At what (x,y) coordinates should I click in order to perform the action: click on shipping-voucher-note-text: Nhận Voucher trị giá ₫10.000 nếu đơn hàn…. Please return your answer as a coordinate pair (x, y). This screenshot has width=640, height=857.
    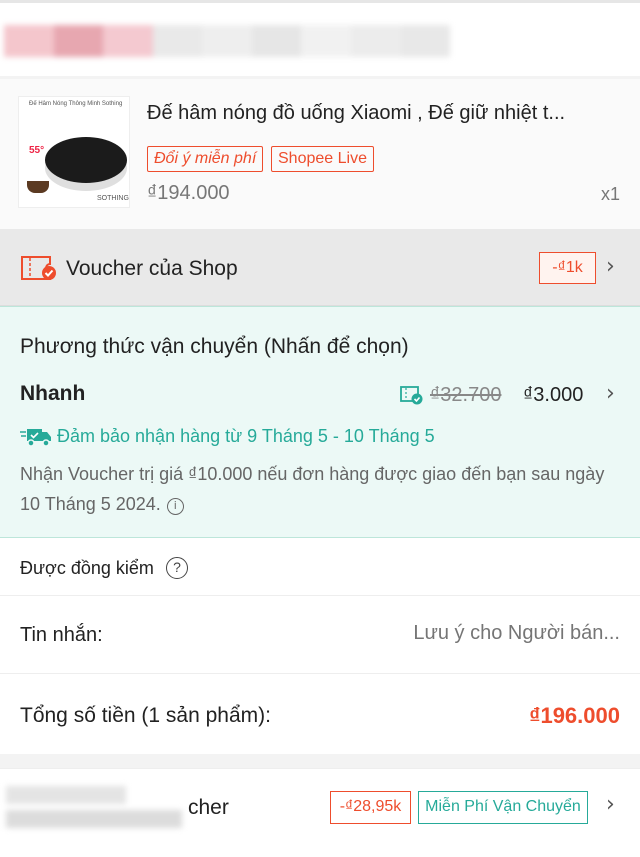
    Looking at the image, I should click on (312, 489).